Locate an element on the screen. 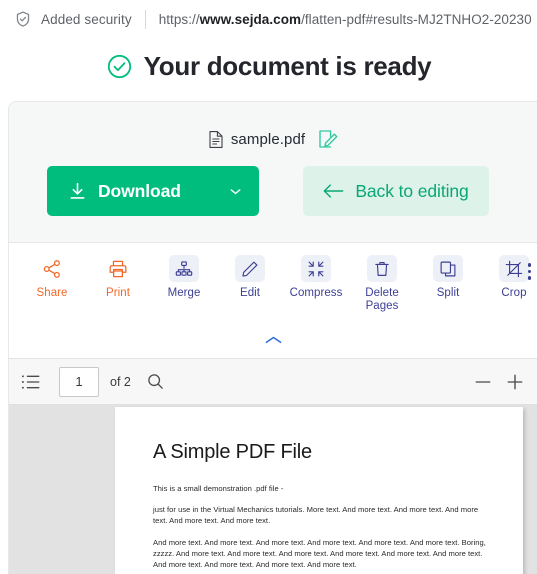 The width and height of the screenshot is (537, 574). back-to-editing-label: Back to editing is located at coordinates (412, 190).